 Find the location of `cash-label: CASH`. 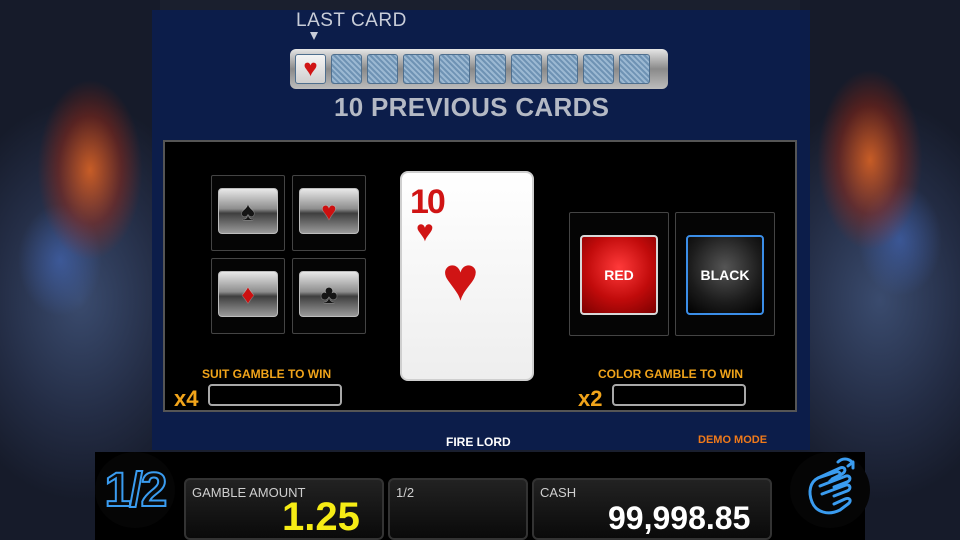

cash-label: CASH is located at coordinates (558, 492).